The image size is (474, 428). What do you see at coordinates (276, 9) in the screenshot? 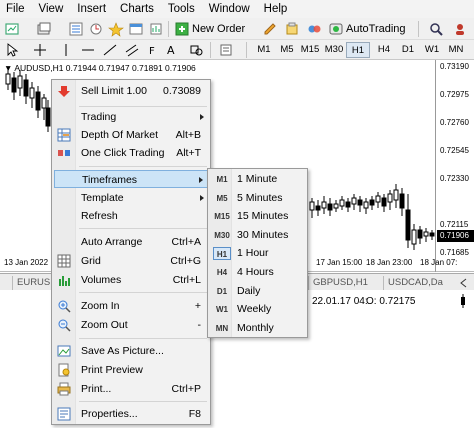
I see `menu-help: Help` at bounding box center [276, 9].